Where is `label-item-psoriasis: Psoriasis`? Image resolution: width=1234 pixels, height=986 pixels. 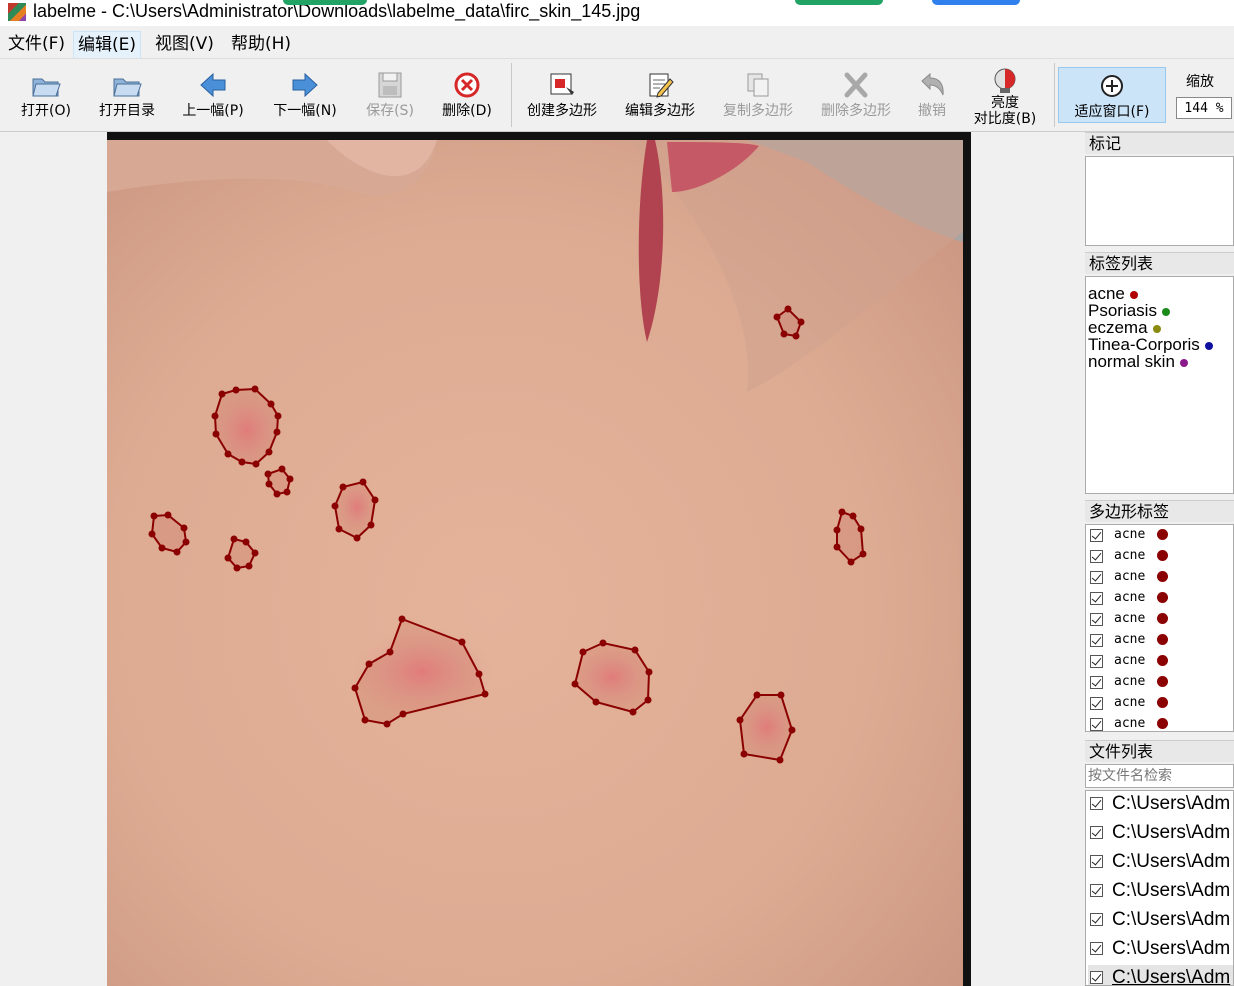 label-item-psoriasis: Psoriasis is located at coordinates (1129, 310).